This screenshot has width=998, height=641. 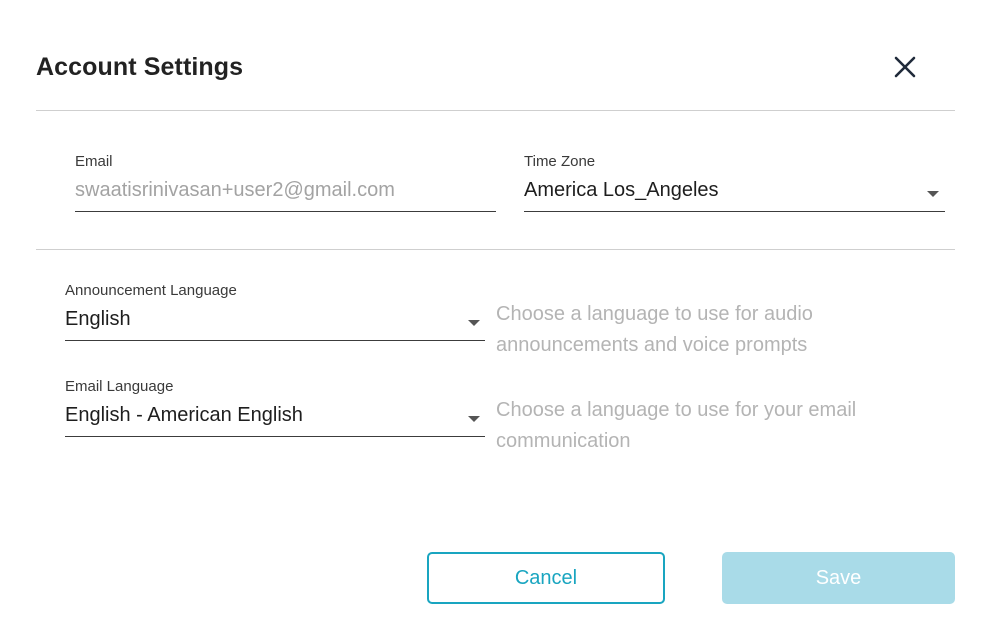 I want to click on close-icon, so click(x=905, y=67).